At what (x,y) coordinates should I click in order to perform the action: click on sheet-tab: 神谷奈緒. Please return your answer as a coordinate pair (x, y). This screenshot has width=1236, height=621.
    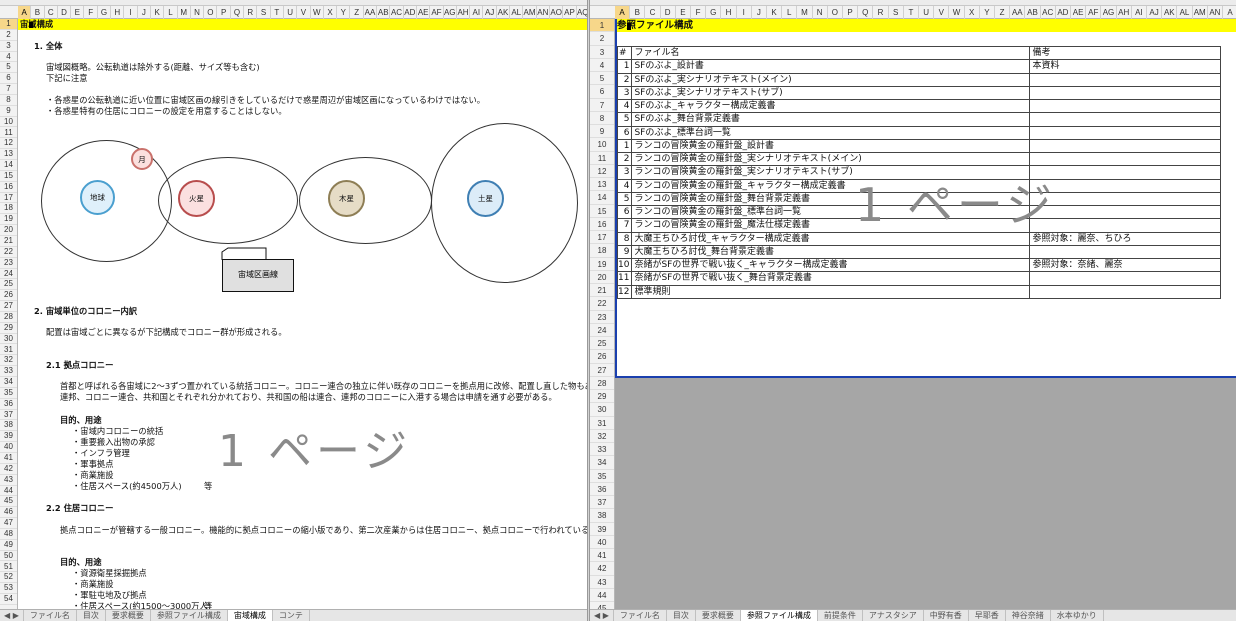
    Looking at the image, I should click on (1028, 615).